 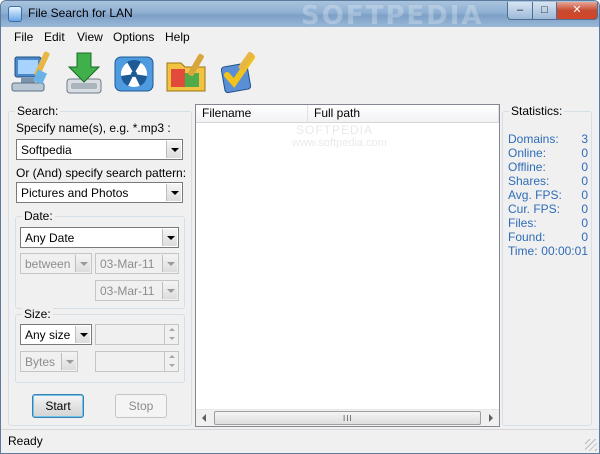 What do you see at coordinates (564, 251) in the screenshot?
I see `stat-time-value: 00:00:01` at bounding box center [564, 251].